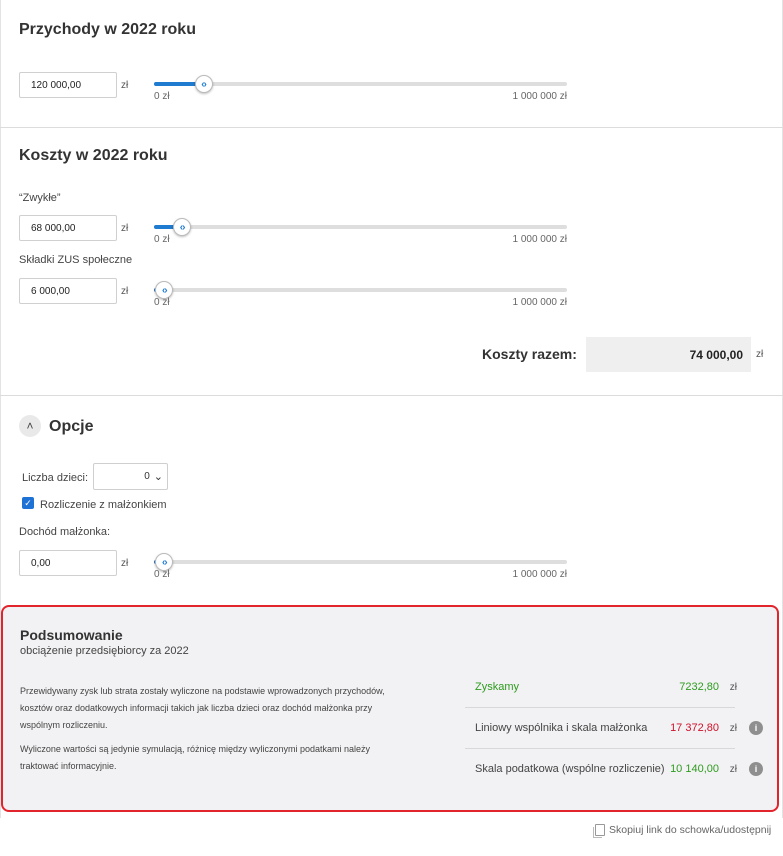 The height and width of the screenshot is (856, 783). I want to click on revenue-section-title: Przychody w 2022 roku, so click(107, 29).